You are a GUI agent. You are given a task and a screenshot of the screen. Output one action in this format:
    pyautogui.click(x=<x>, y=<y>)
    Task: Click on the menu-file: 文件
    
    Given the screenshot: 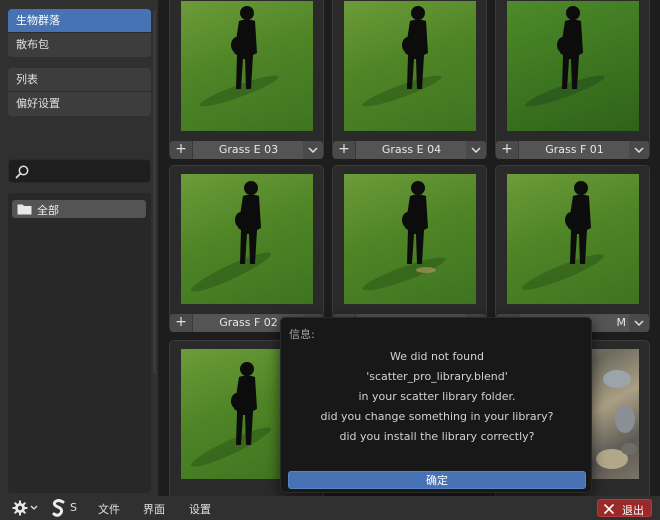 What is the action you would take?
    pyautogui.click(x=109, y=509)
    